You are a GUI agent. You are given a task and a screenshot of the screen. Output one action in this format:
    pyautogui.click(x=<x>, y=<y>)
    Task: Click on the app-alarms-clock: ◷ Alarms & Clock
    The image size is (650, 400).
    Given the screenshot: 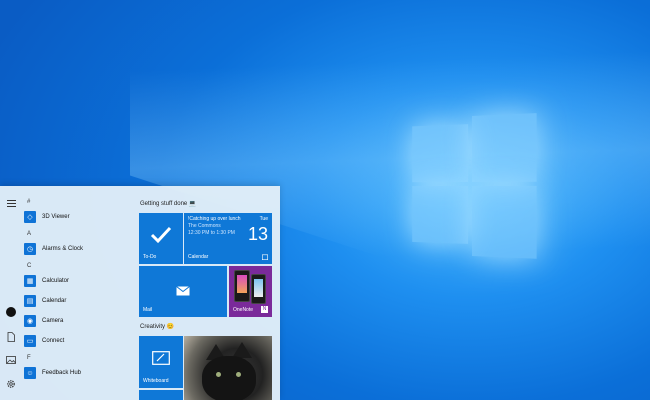 What is the action you would take?
    pyautogui.click(x=78, y=249)
    